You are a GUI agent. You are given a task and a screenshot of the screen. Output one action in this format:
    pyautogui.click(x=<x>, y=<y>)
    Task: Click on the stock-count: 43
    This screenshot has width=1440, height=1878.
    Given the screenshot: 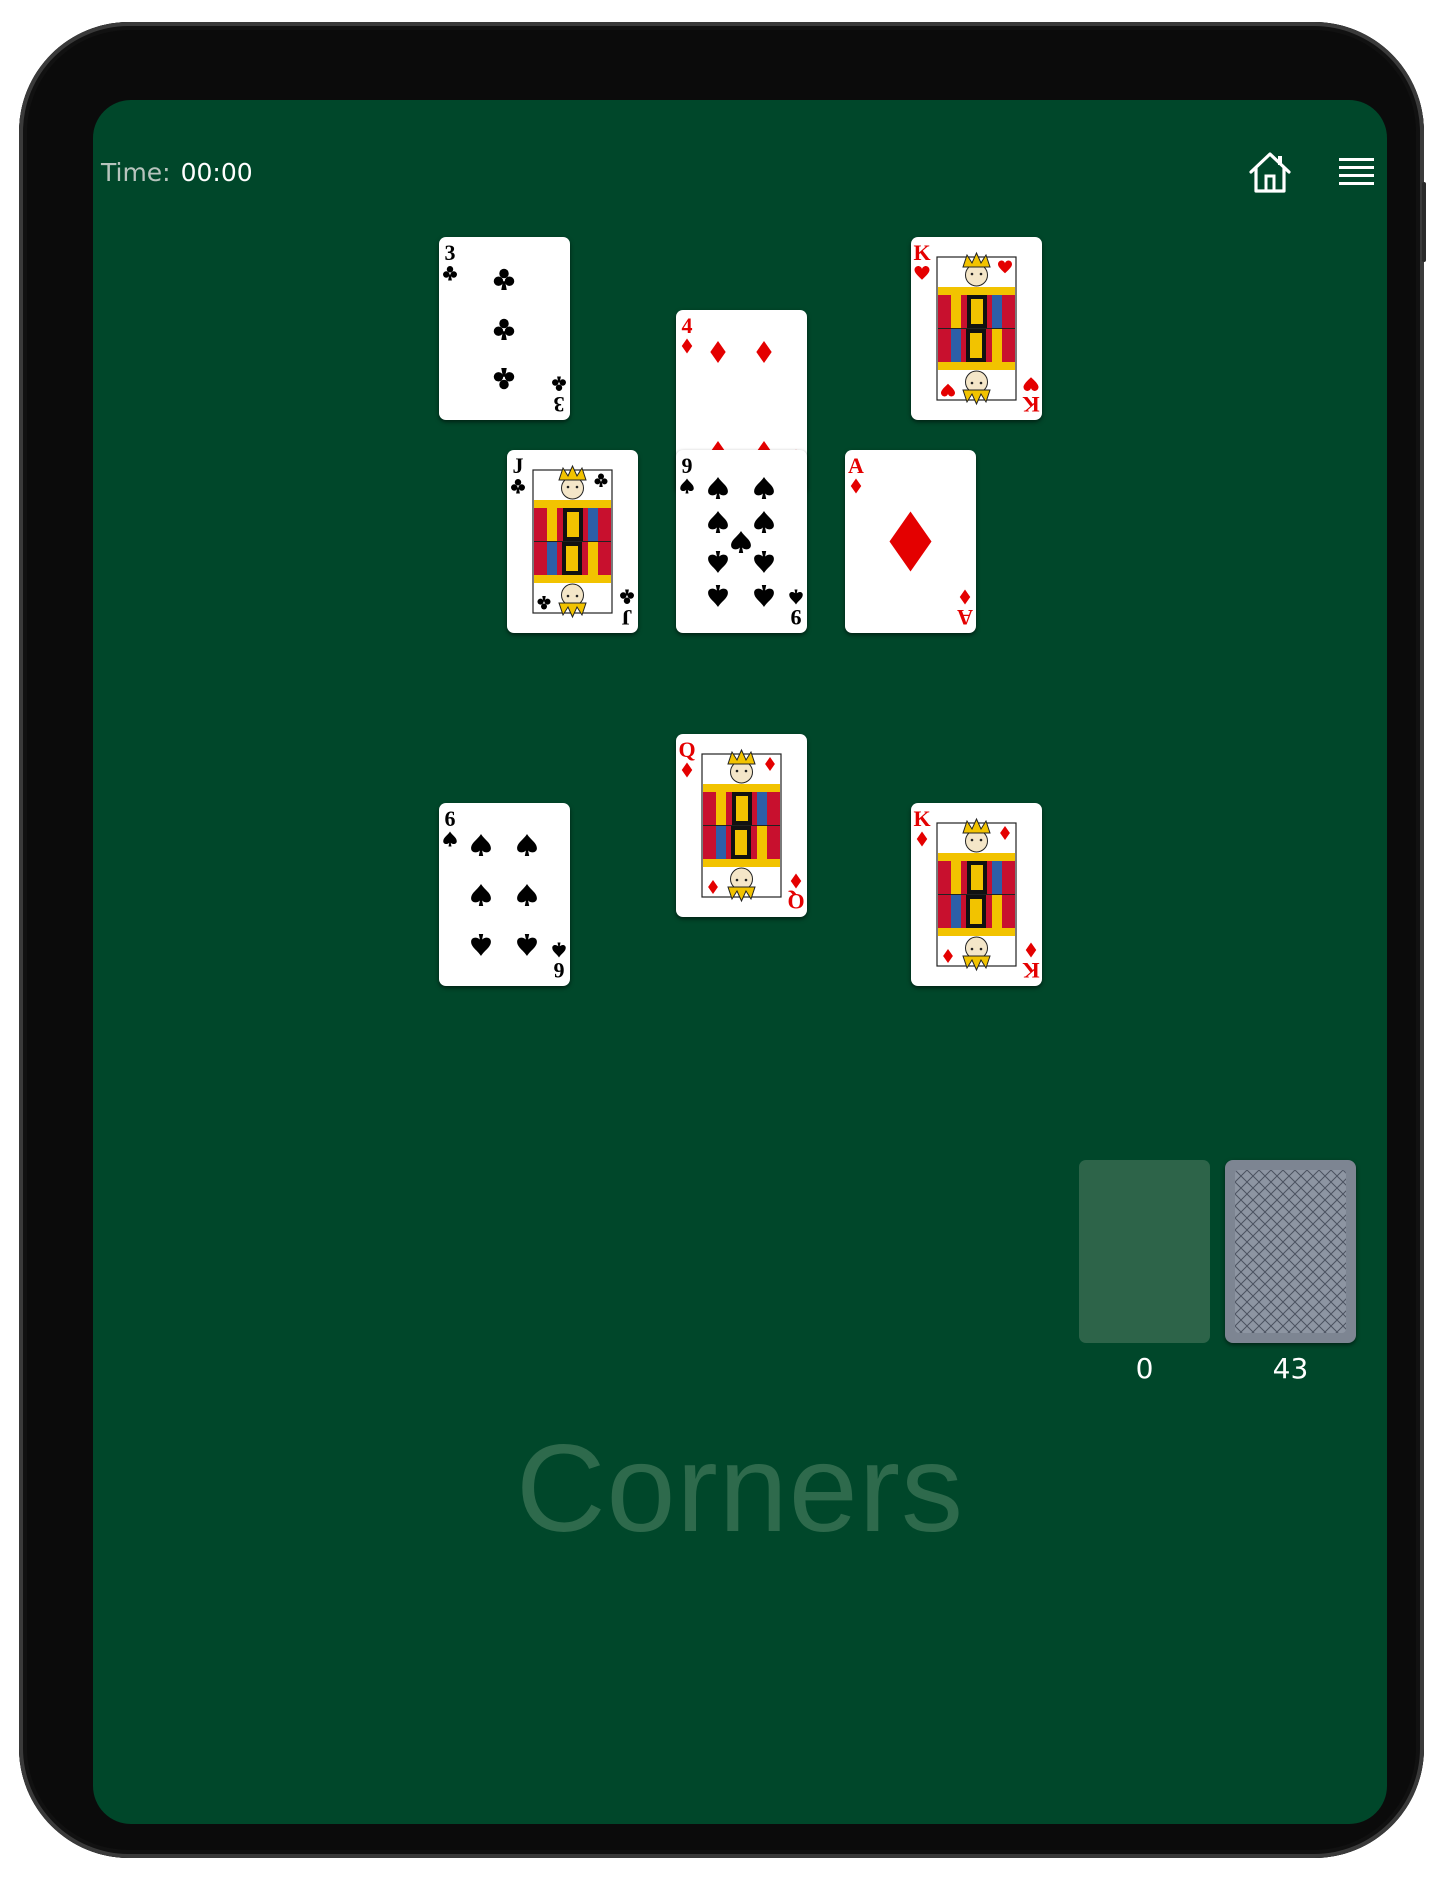 What is the action you would take?
    pyautogui.click(x=1290, y=1368)
    